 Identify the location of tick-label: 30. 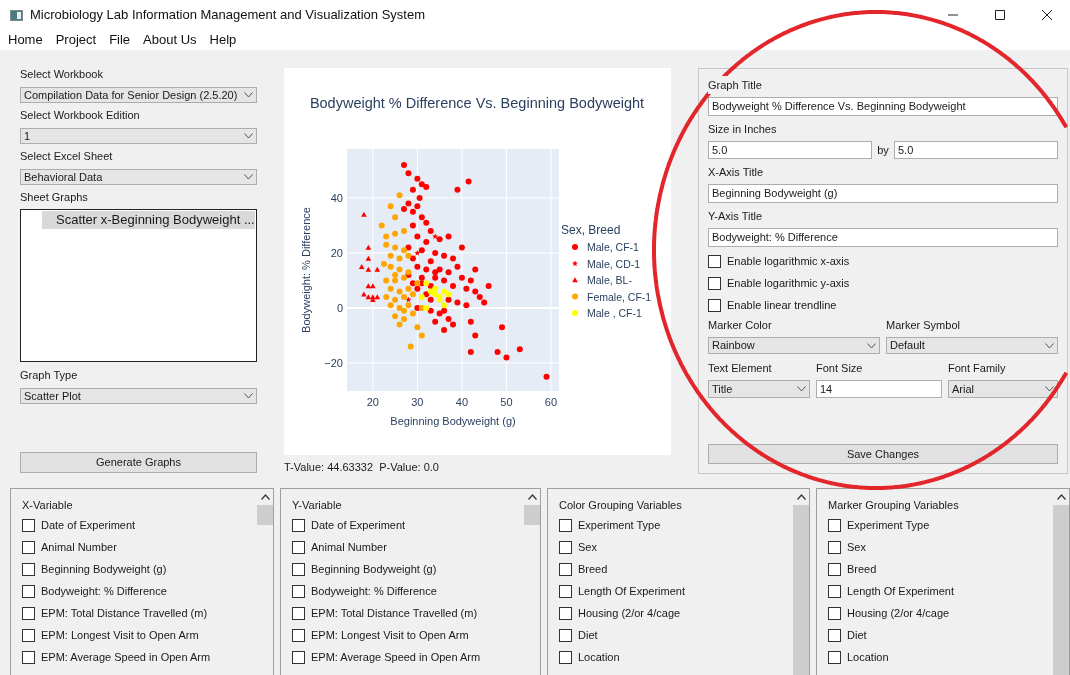
(417, 402).